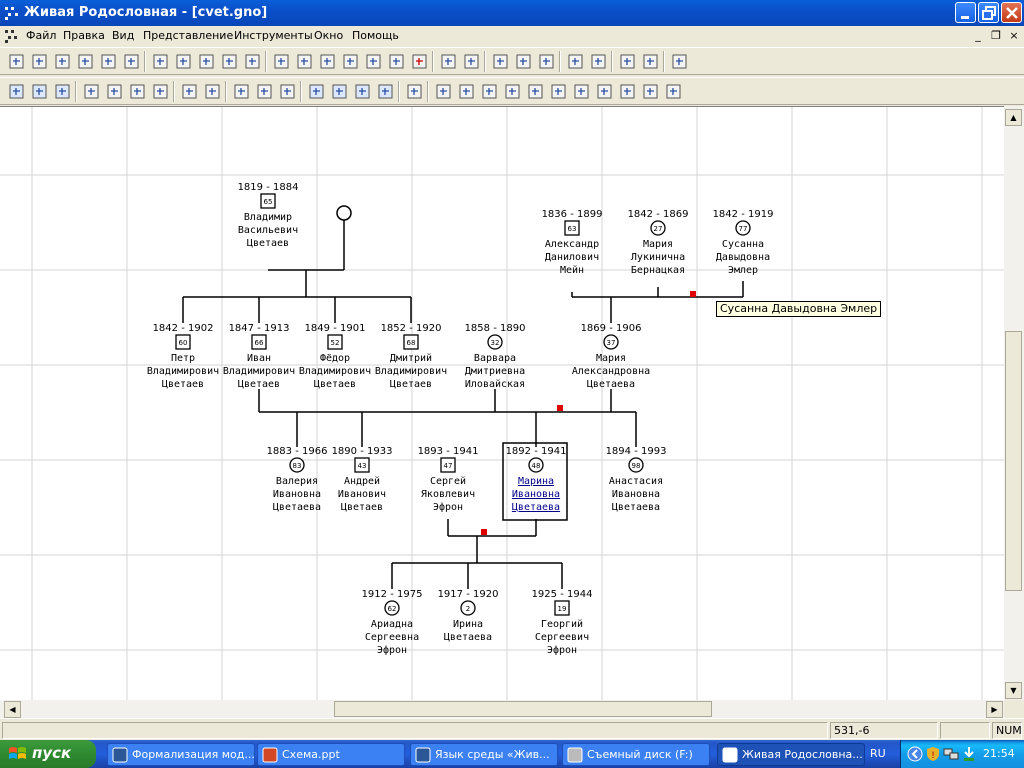 The width and height of the screenshot is (1024, 768). I want to click on male-person-icon: 63, so click(572, 228).